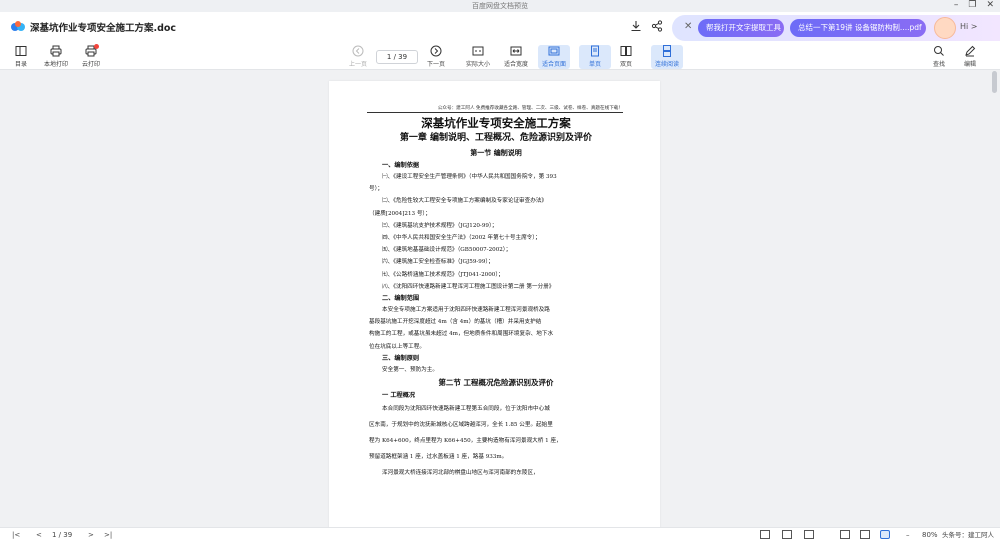  What do you see at coordinates (438, 457) in the screenshot?
I see `paragraph-line: 预留道路框架涵 1 座，过水盖板涵 1 座，路基 933m。` at bounding box center [438, 457].